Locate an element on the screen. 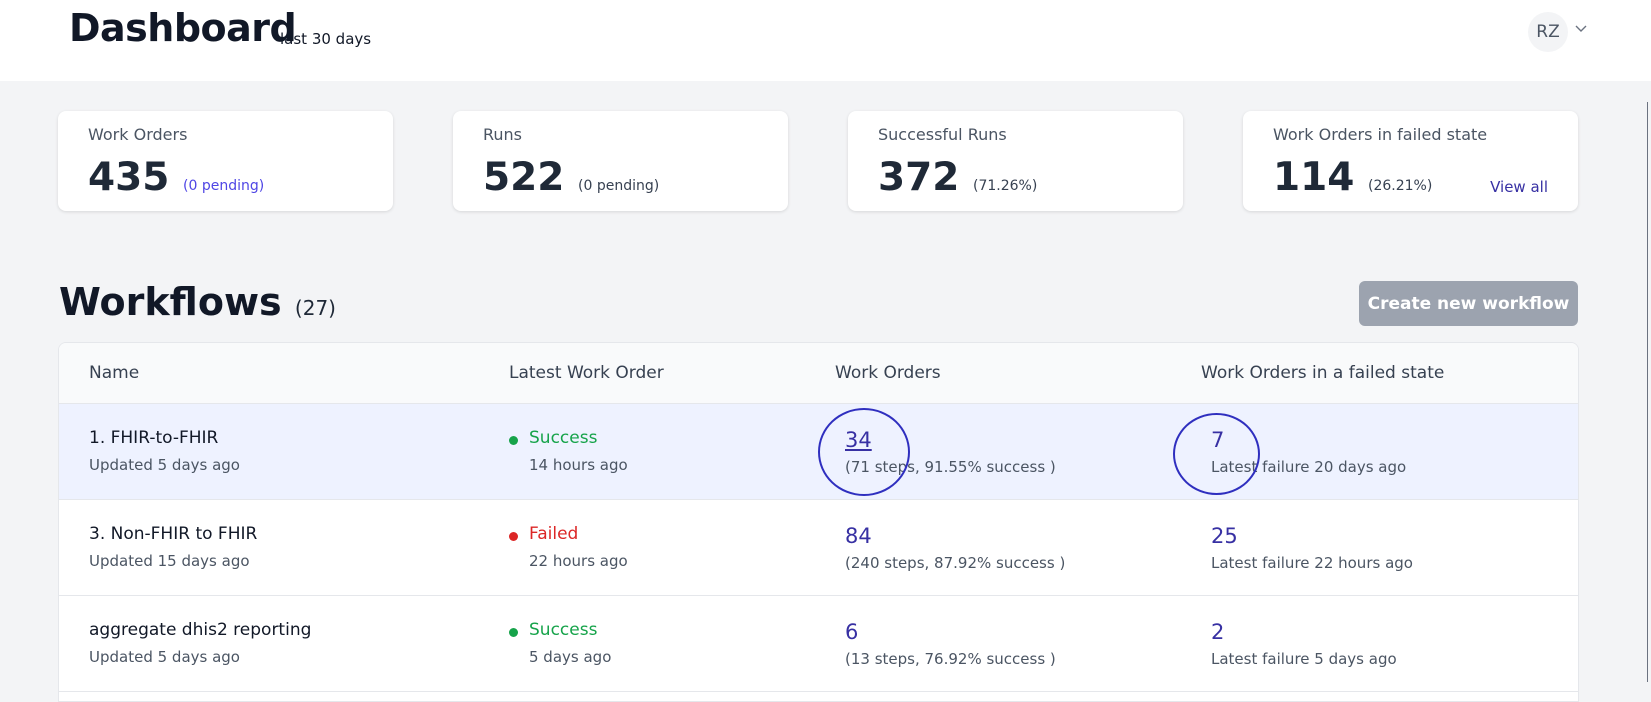 This screenshot has height=702, width=1651. work-orders-count-link: 34 is located at coordinates (858, 440).